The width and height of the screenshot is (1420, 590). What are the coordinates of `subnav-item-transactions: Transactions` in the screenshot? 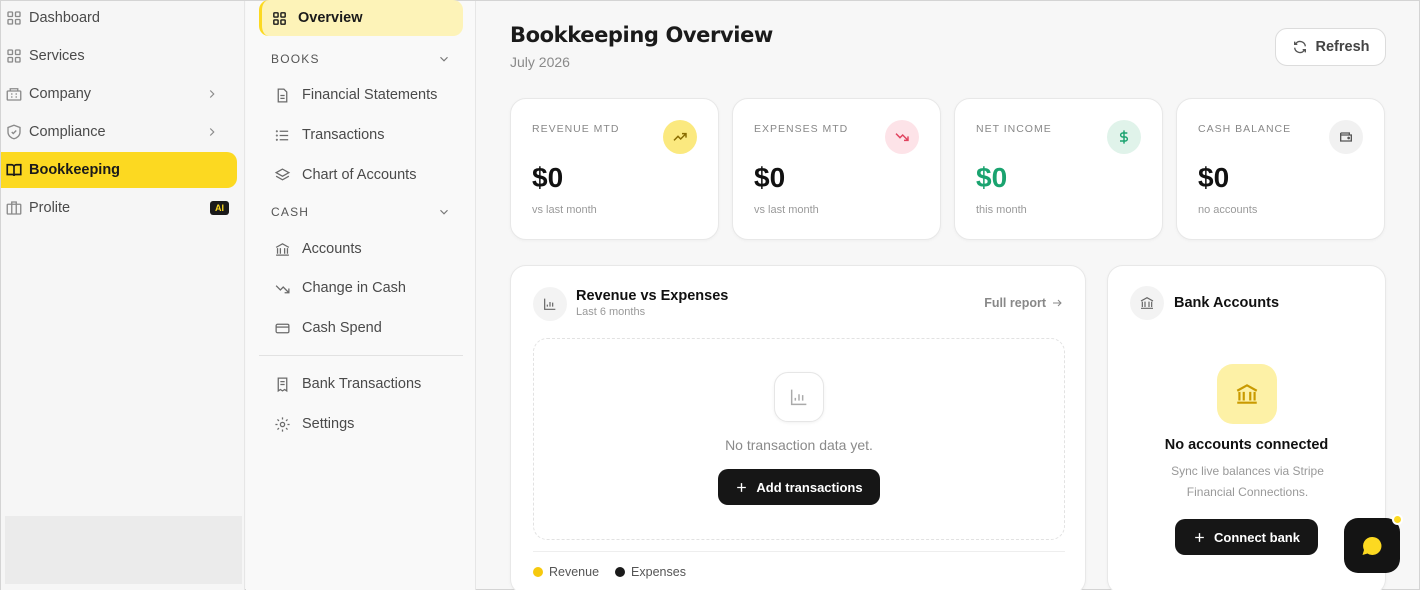 It's located at (362, 135).